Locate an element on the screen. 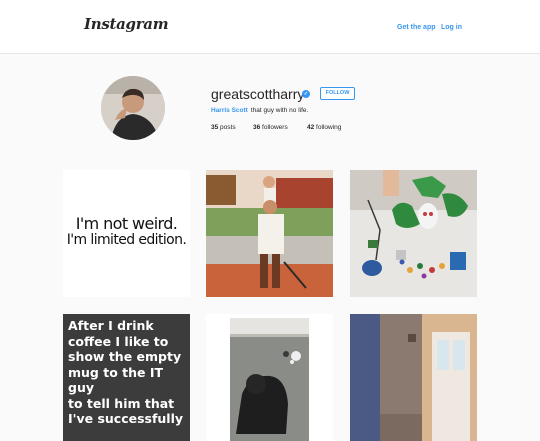  follow-button: FOLLOW is located at coordinates (337, 93).